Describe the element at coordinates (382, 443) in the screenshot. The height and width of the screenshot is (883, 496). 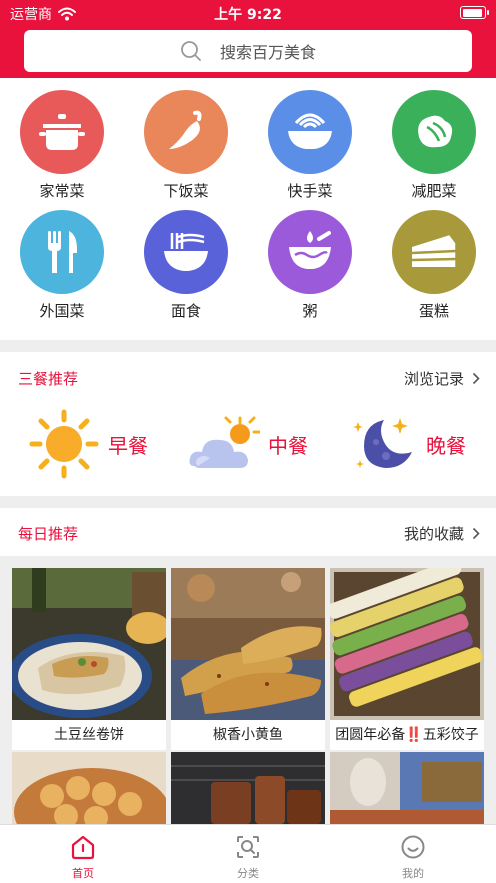
I see `moon-stars-icon` at that location.